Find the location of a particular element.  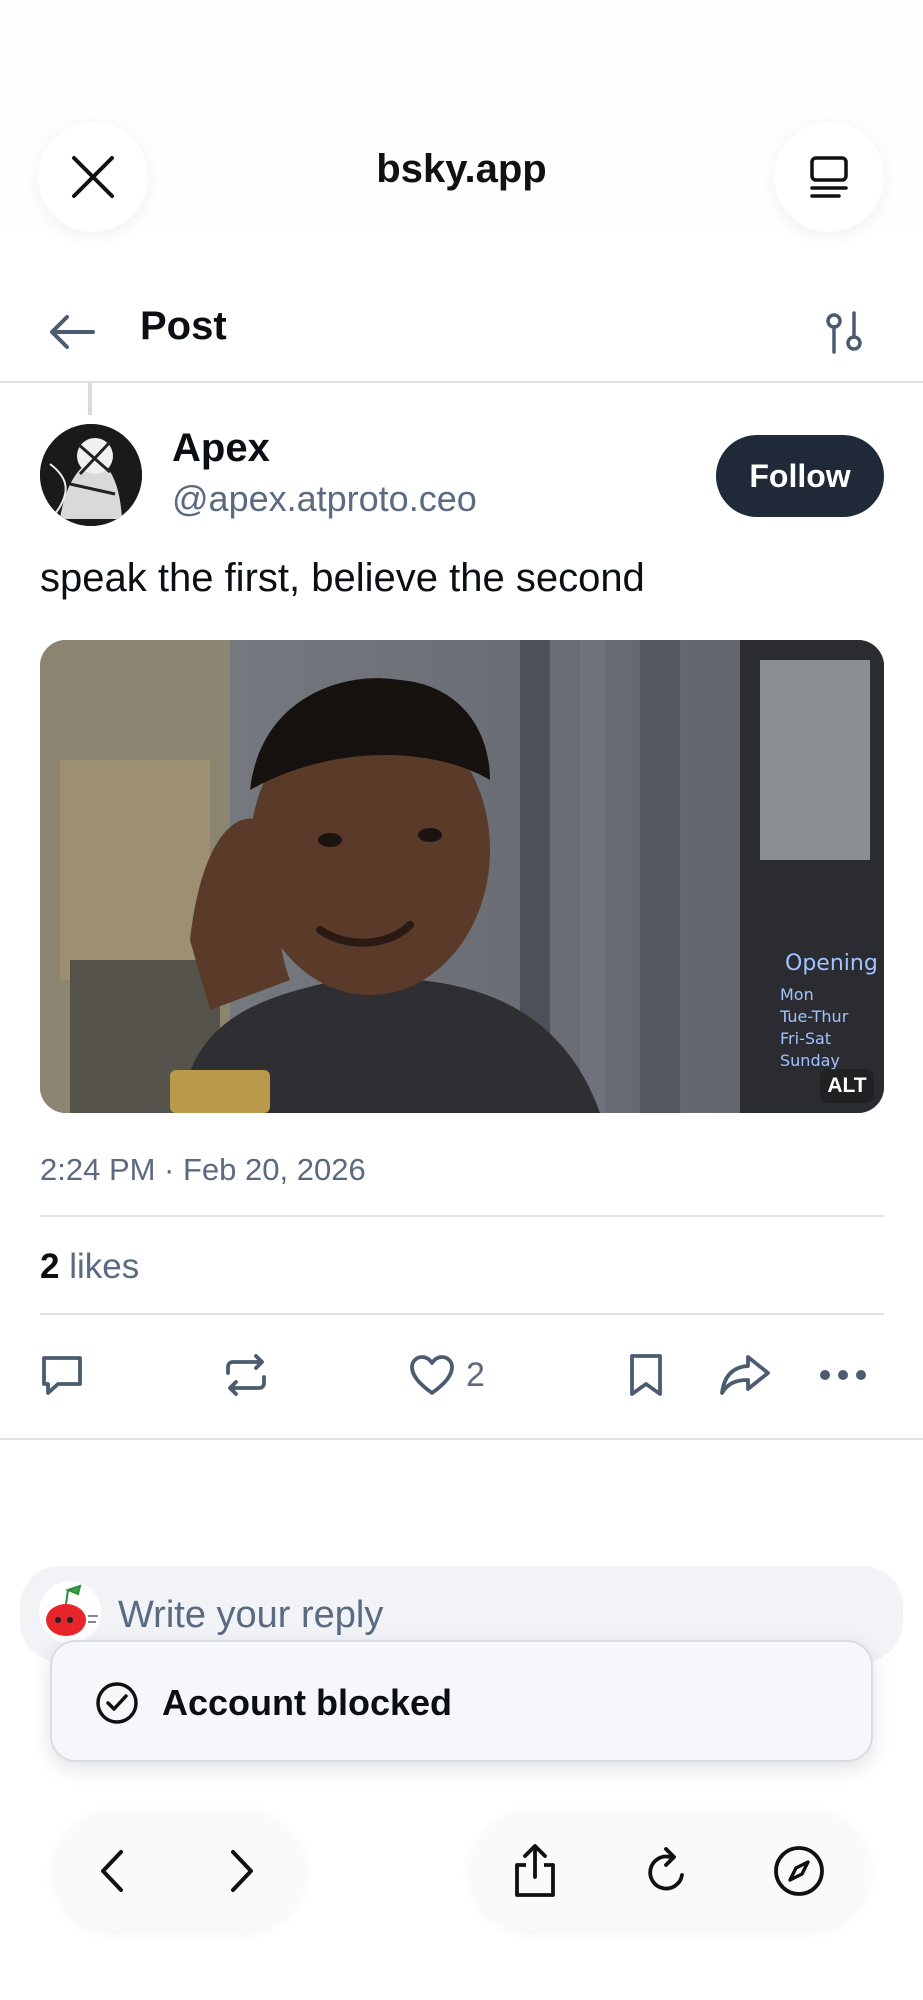

browser-share-button is located at coordinates (535, 1871).